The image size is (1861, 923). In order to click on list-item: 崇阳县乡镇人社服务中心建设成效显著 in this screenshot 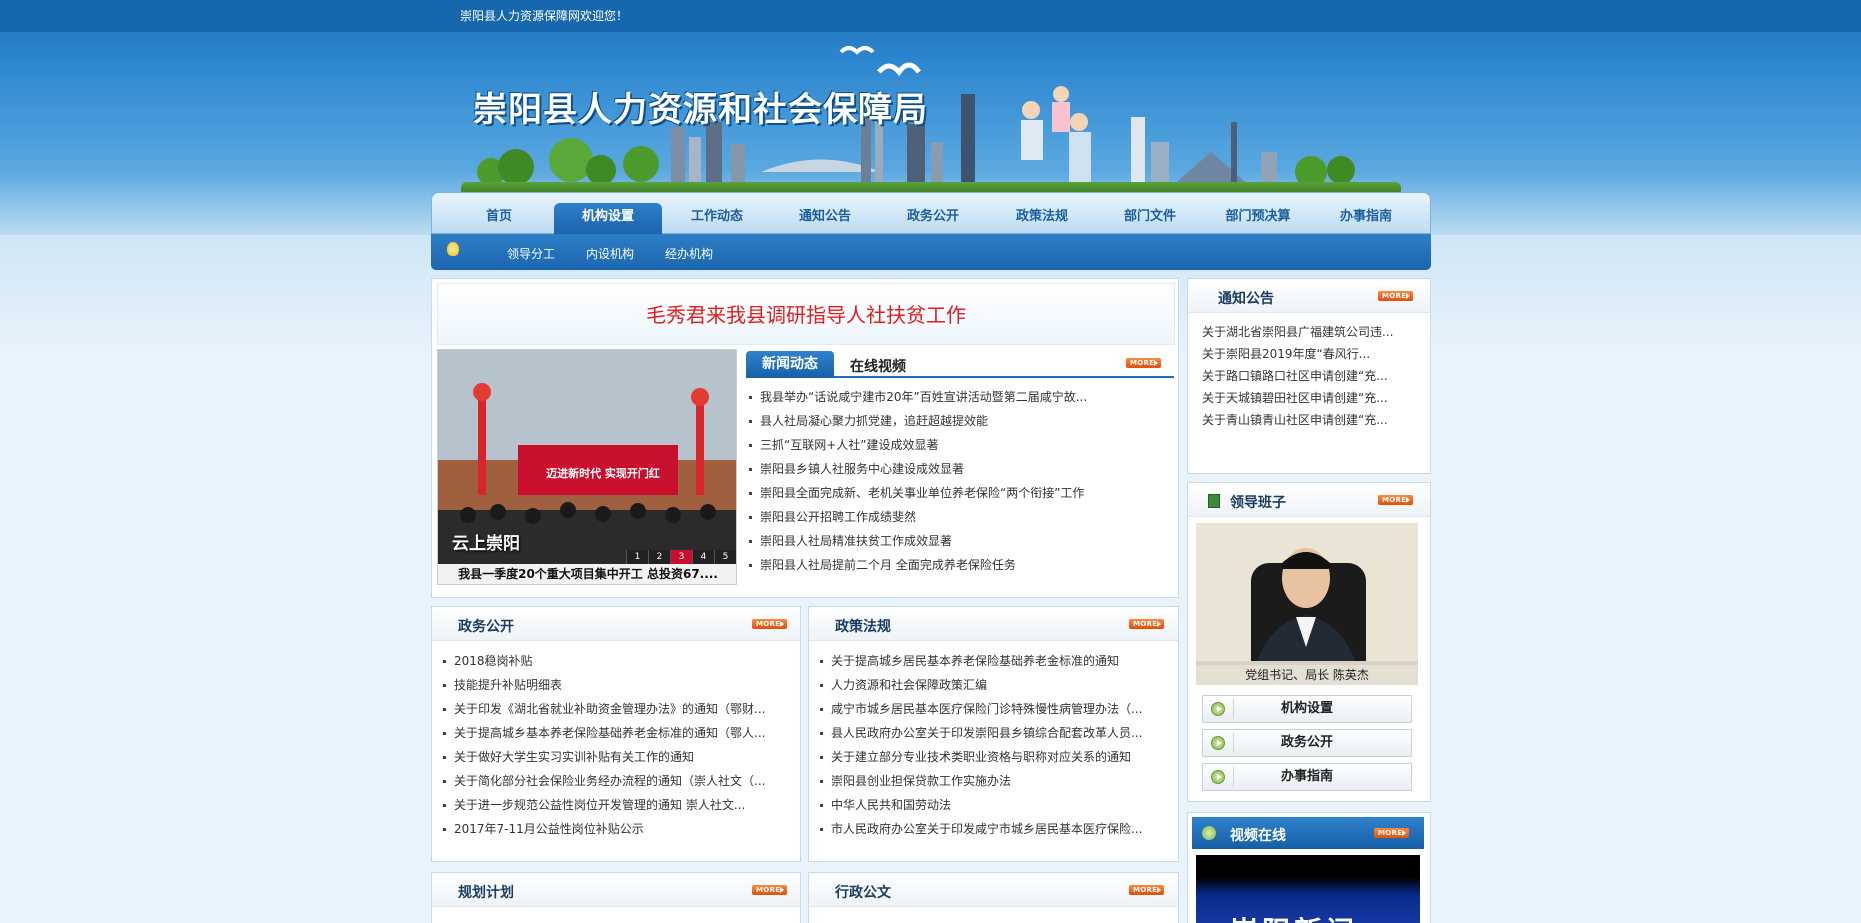, I will do `click(956, 469)`.